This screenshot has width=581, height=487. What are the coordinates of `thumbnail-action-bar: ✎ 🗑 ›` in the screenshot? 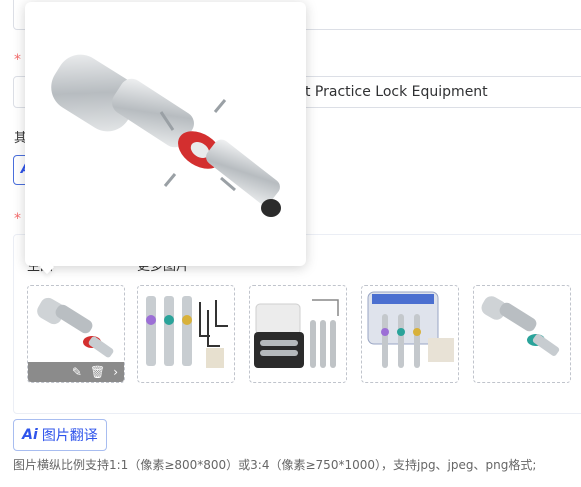 It's located at (76, 372).